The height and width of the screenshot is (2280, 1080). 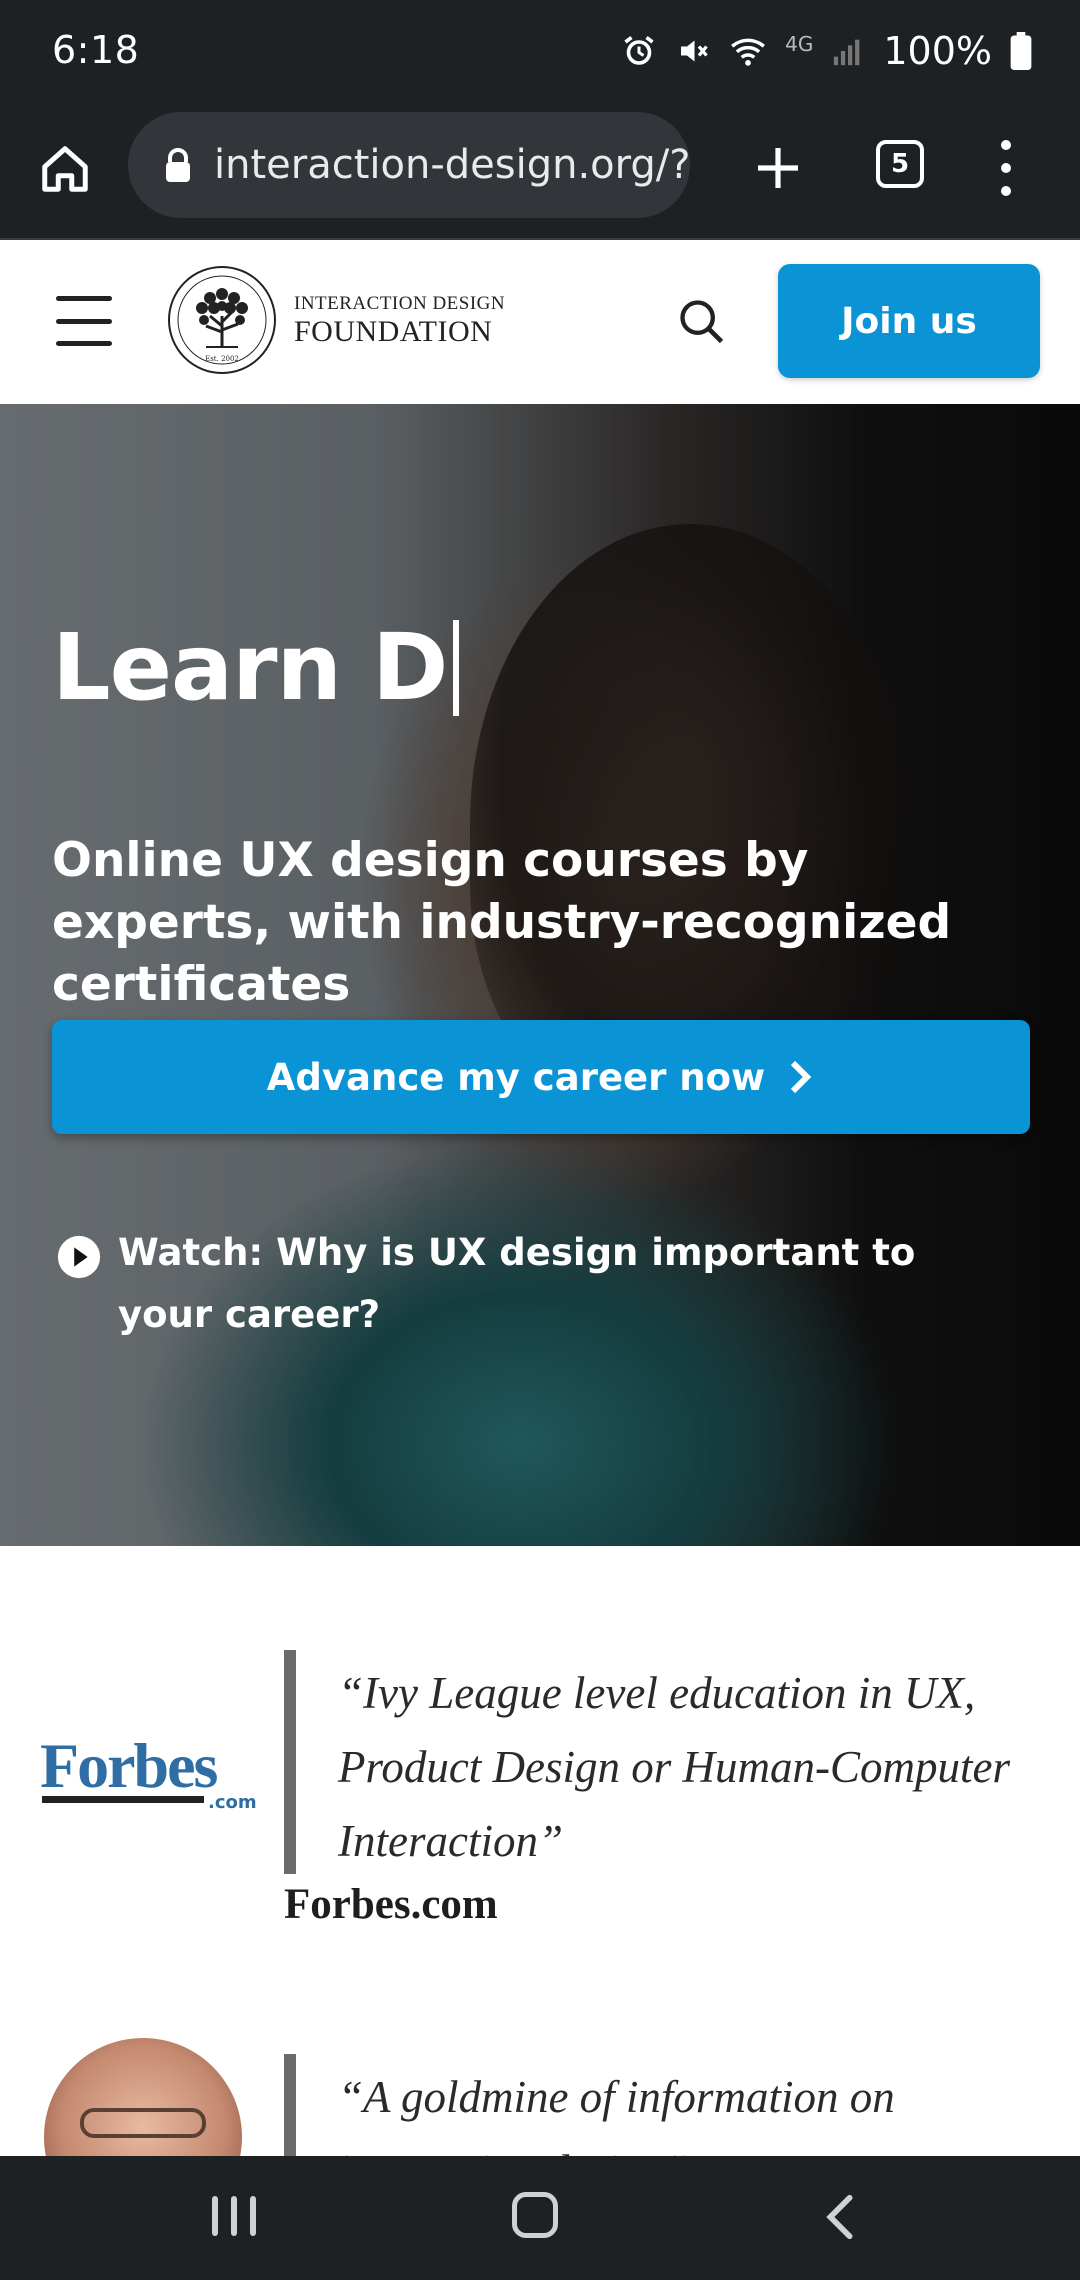 I want to click on home-icon, so click(x=65, y=169).